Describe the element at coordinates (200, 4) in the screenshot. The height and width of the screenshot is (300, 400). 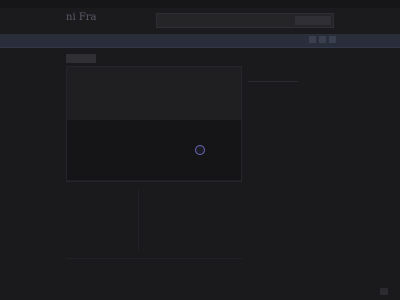
I see `top-strip` at that location.